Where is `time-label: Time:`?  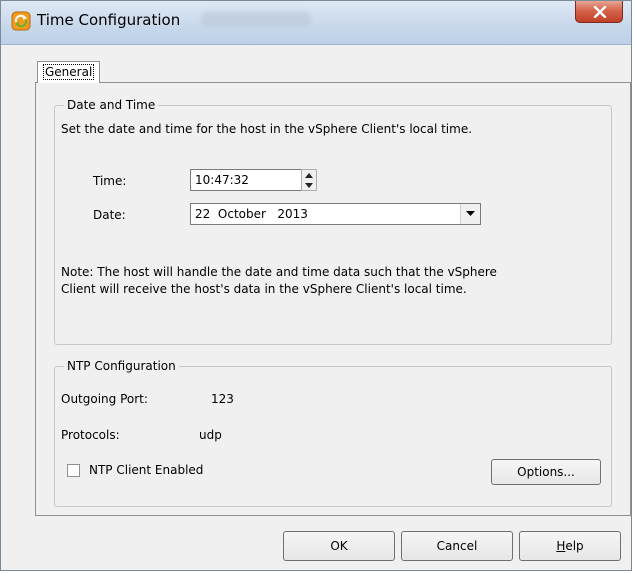
time-label: Time: is located at coordinates (110, 181).